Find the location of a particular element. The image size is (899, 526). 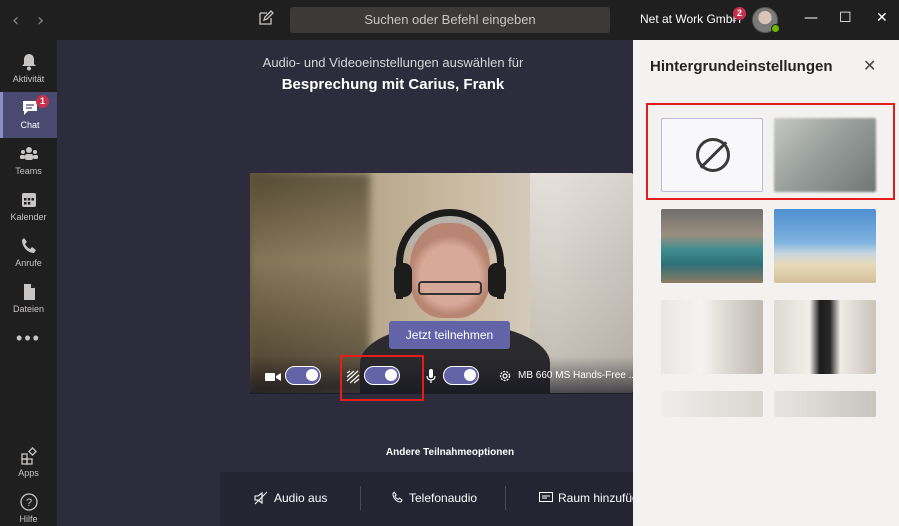

rail-label: Kalender is located at coordinates (28, 217).